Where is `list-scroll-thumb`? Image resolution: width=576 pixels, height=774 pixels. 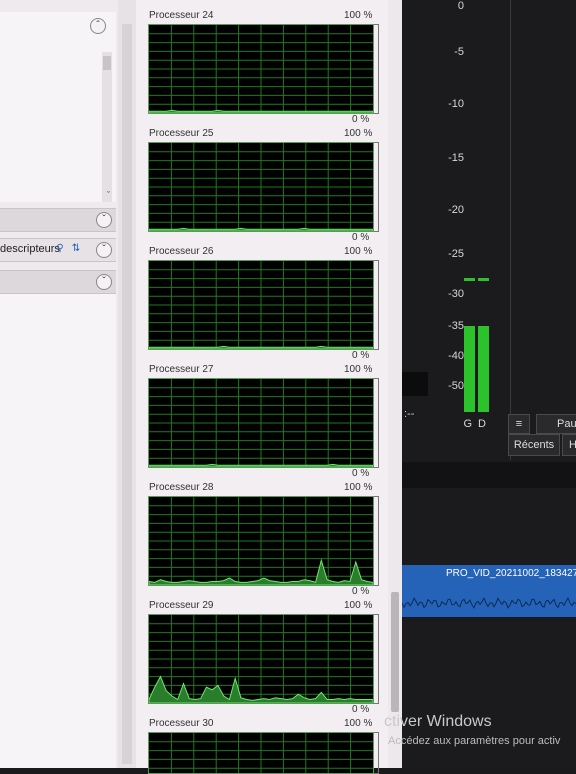 list-scroll-thumb is located at coordinates (107, 63).